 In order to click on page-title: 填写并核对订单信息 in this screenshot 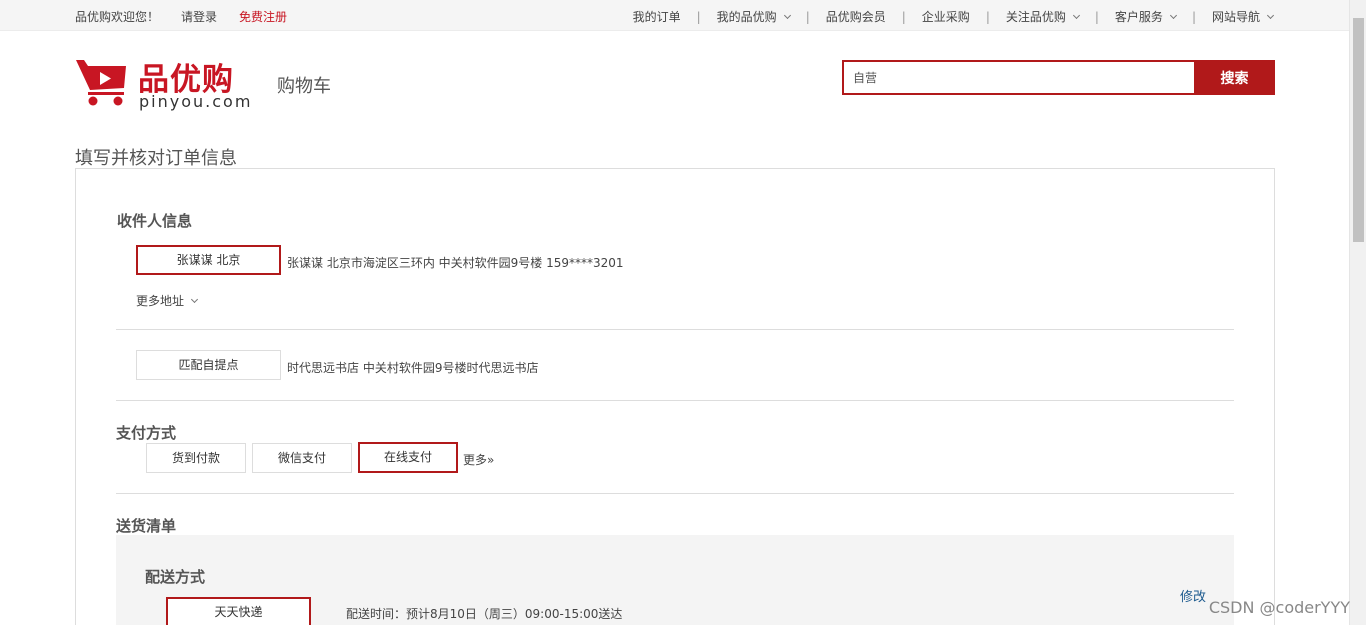, I will do `click(156, 158)`.